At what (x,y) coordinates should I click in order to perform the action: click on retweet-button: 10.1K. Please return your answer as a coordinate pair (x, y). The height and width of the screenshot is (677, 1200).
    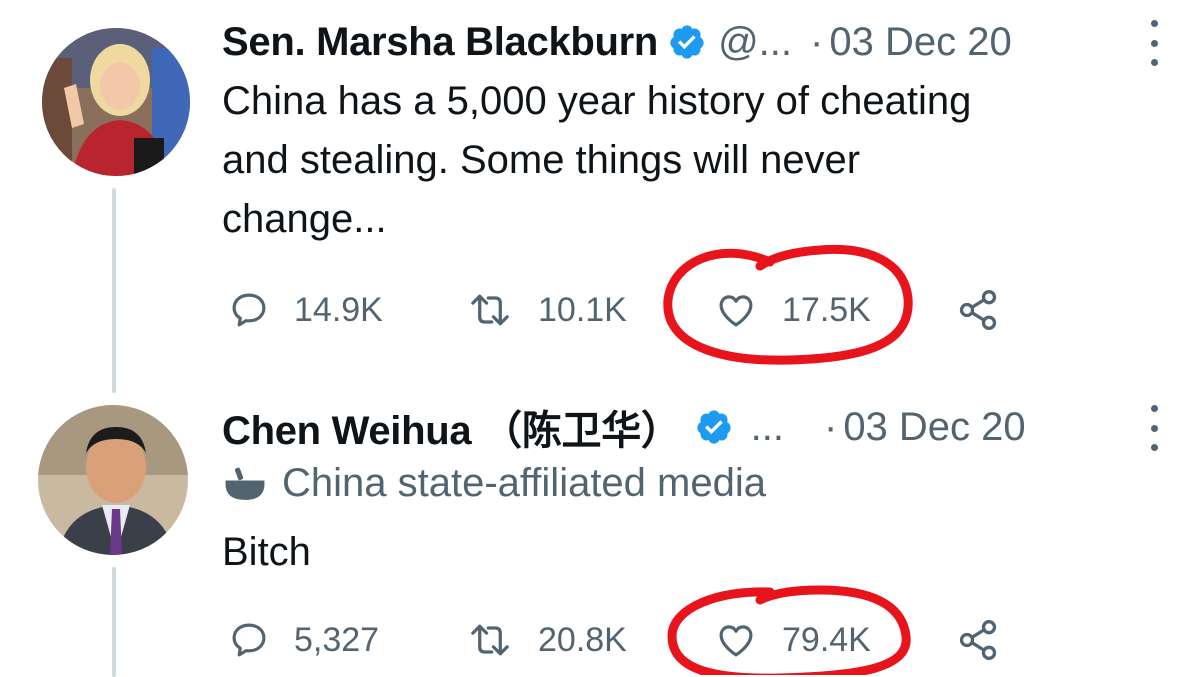
    Looking at the image, I should click on (546, 310).